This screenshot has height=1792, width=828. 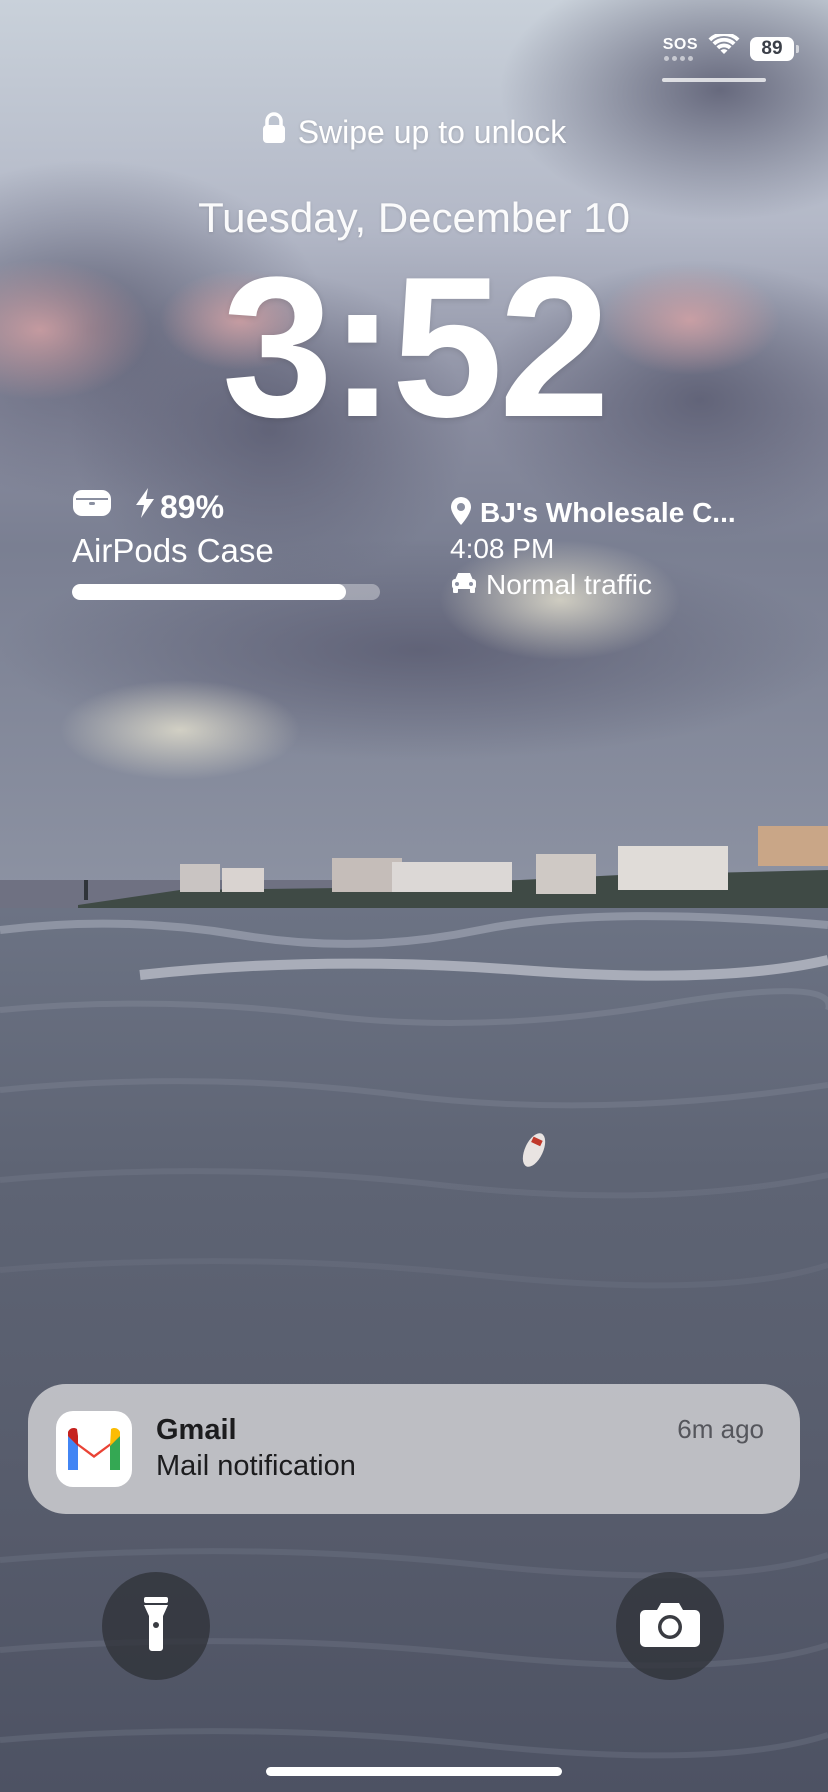 I want to click on home-indicator, so click(x=414, y=1771).